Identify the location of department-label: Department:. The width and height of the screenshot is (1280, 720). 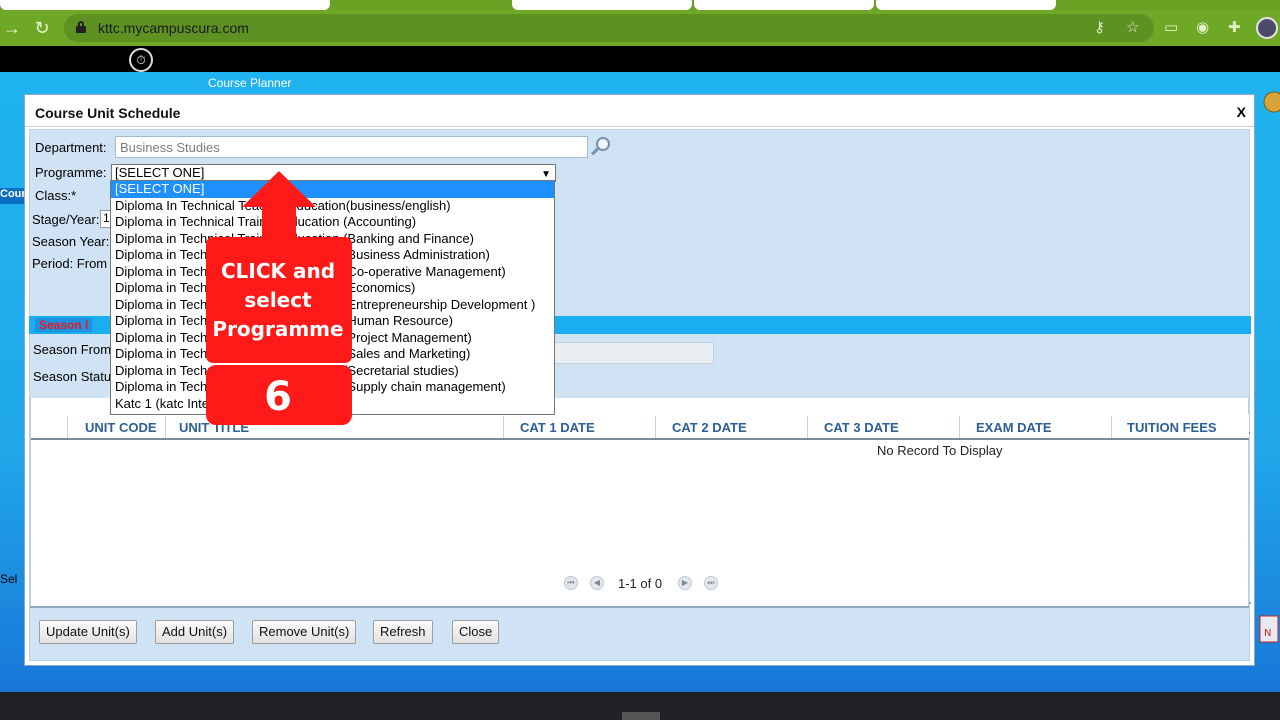
(71, 147).